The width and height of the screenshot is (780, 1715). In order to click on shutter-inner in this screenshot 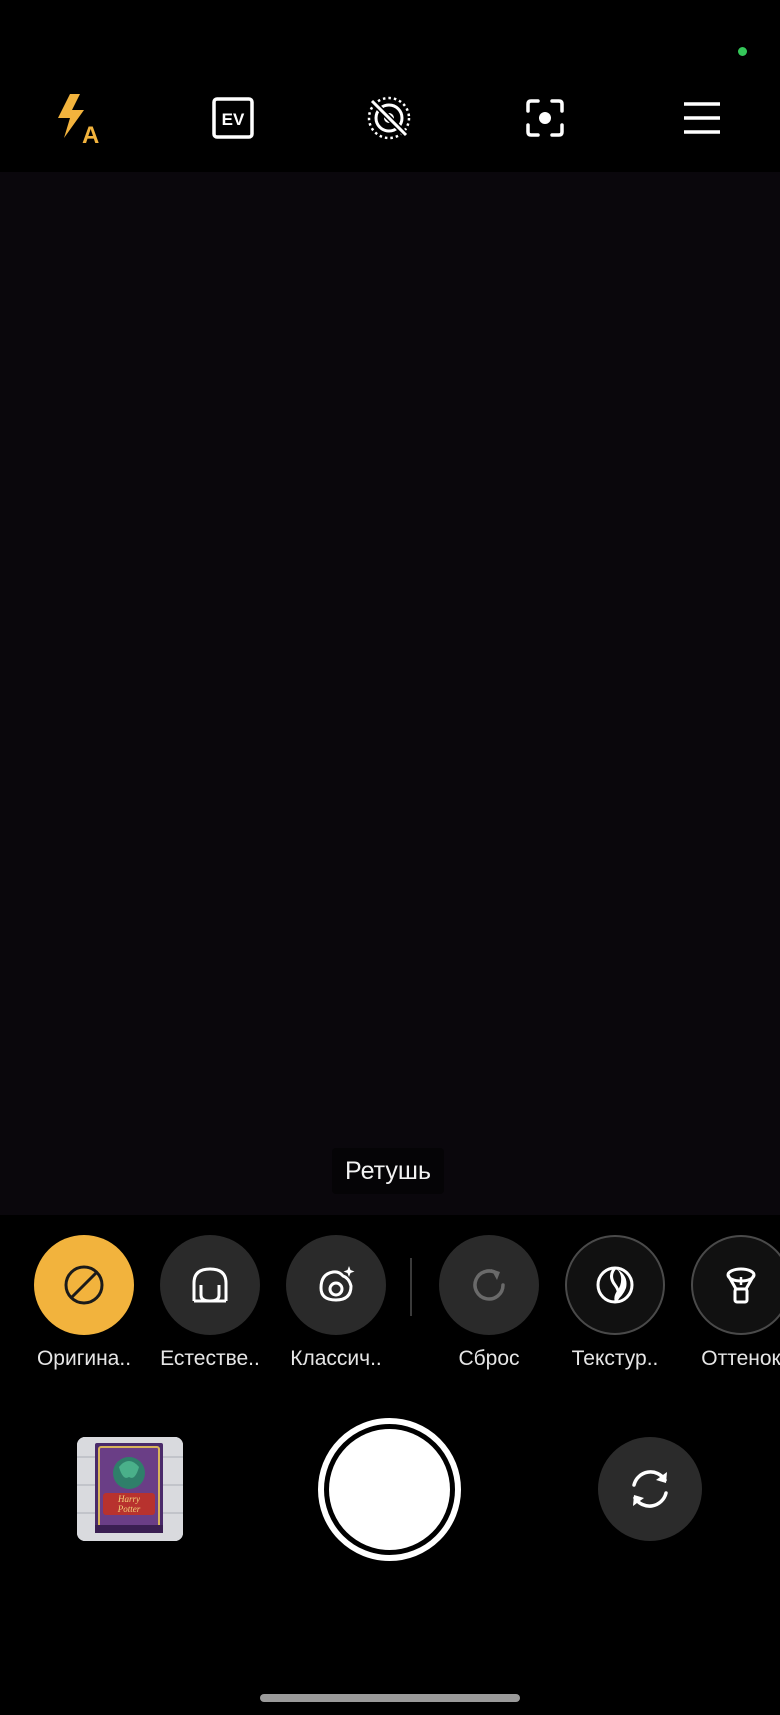, I will do `click(389, 1489)`.